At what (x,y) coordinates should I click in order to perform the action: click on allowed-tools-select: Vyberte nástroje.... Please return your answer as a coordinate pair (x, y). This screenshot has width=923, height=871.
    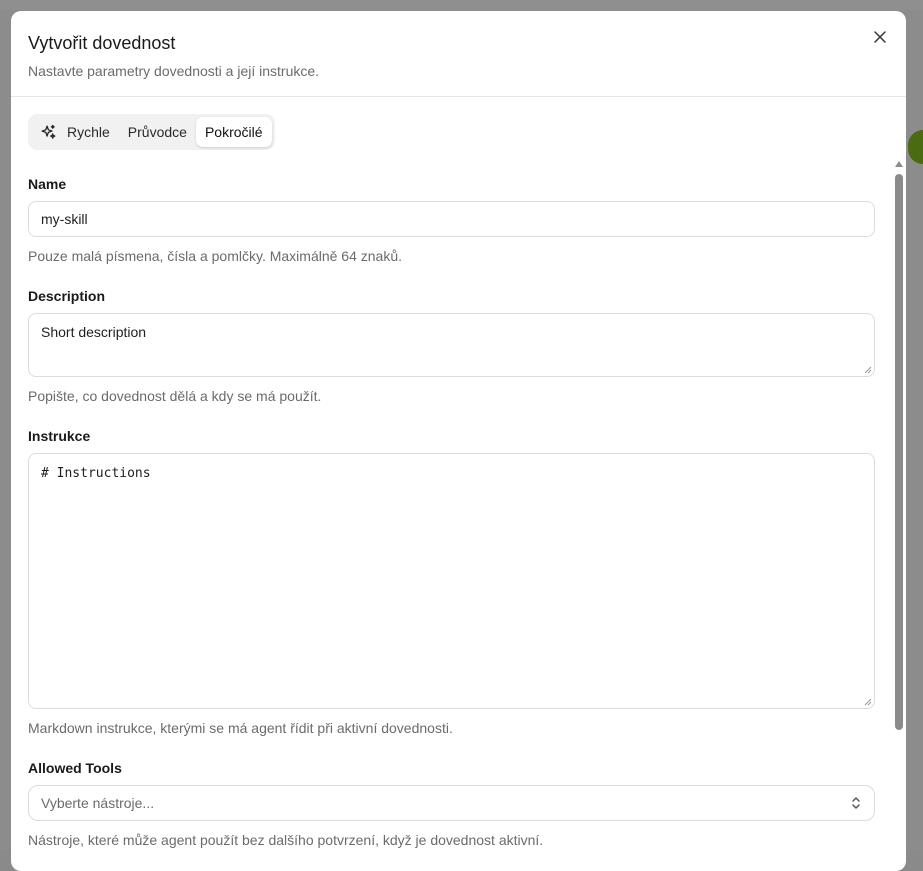
    Looking at the image, I should click on (451, 803).